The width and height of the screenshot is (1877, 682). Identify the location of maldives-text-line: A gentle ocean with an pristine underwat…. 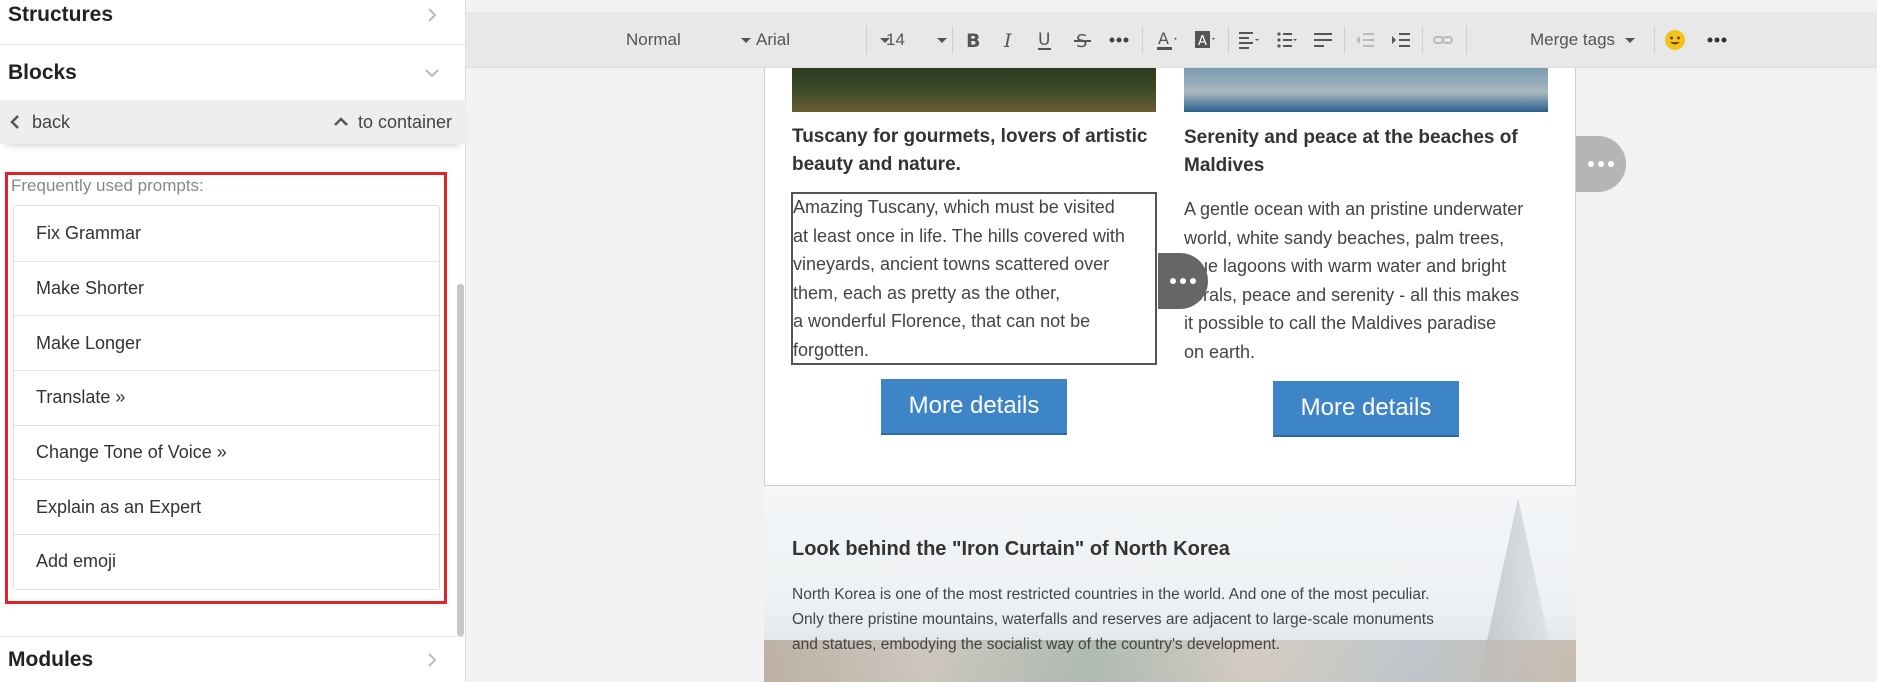
(1354, 209).